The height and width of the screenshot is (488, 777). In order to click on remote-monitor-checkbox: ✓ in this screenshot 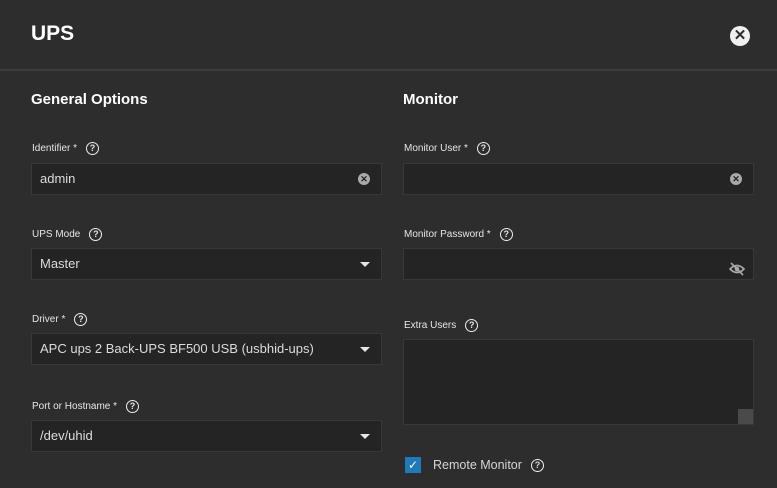, I will do `click(413, 465)`.